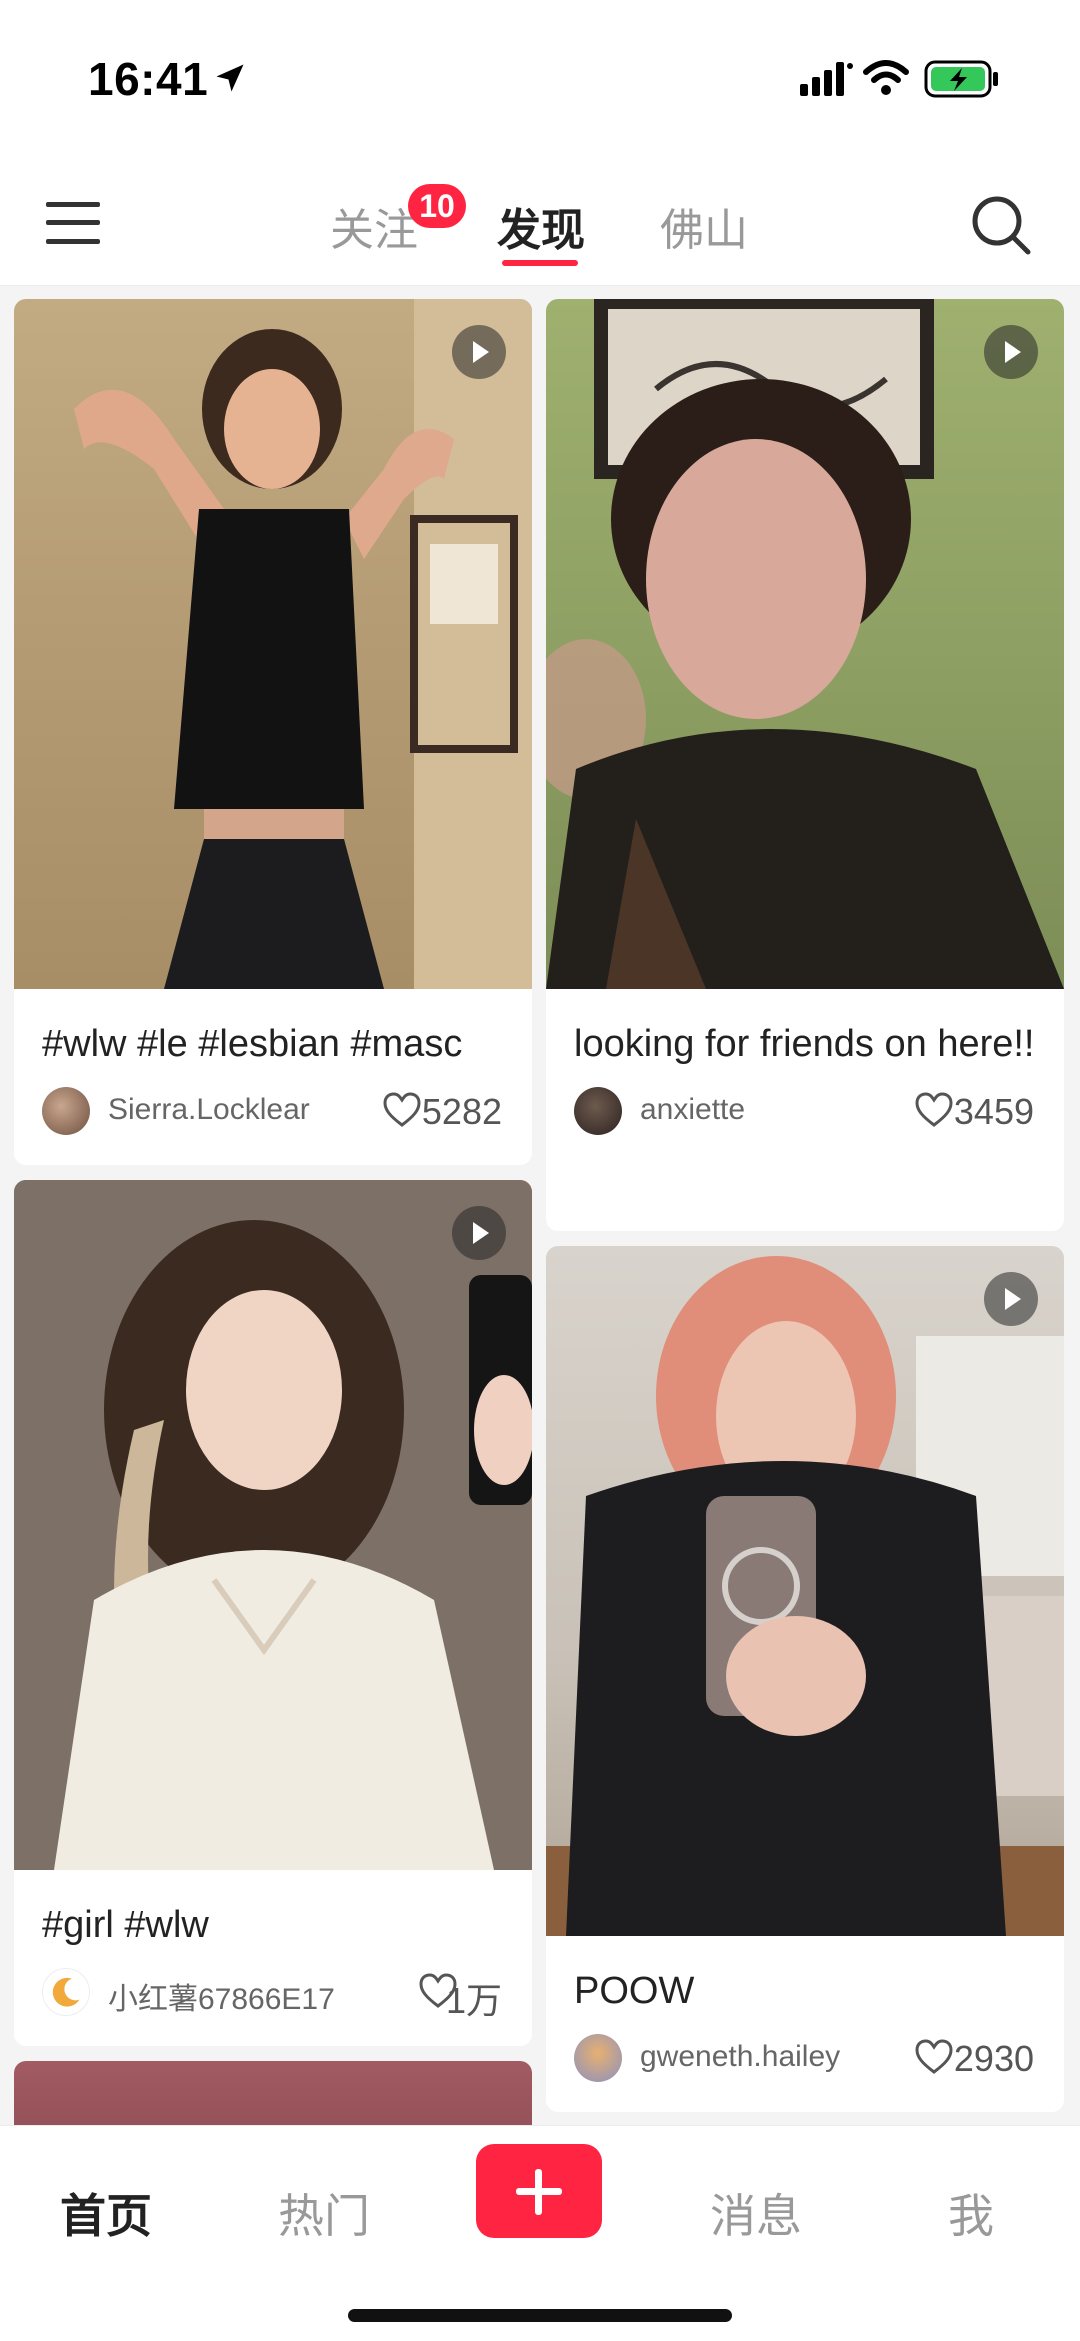  Describe the element at coordinates (125, 1925) in the screenshot. I see `card-title: #girl #wlw` at that location.